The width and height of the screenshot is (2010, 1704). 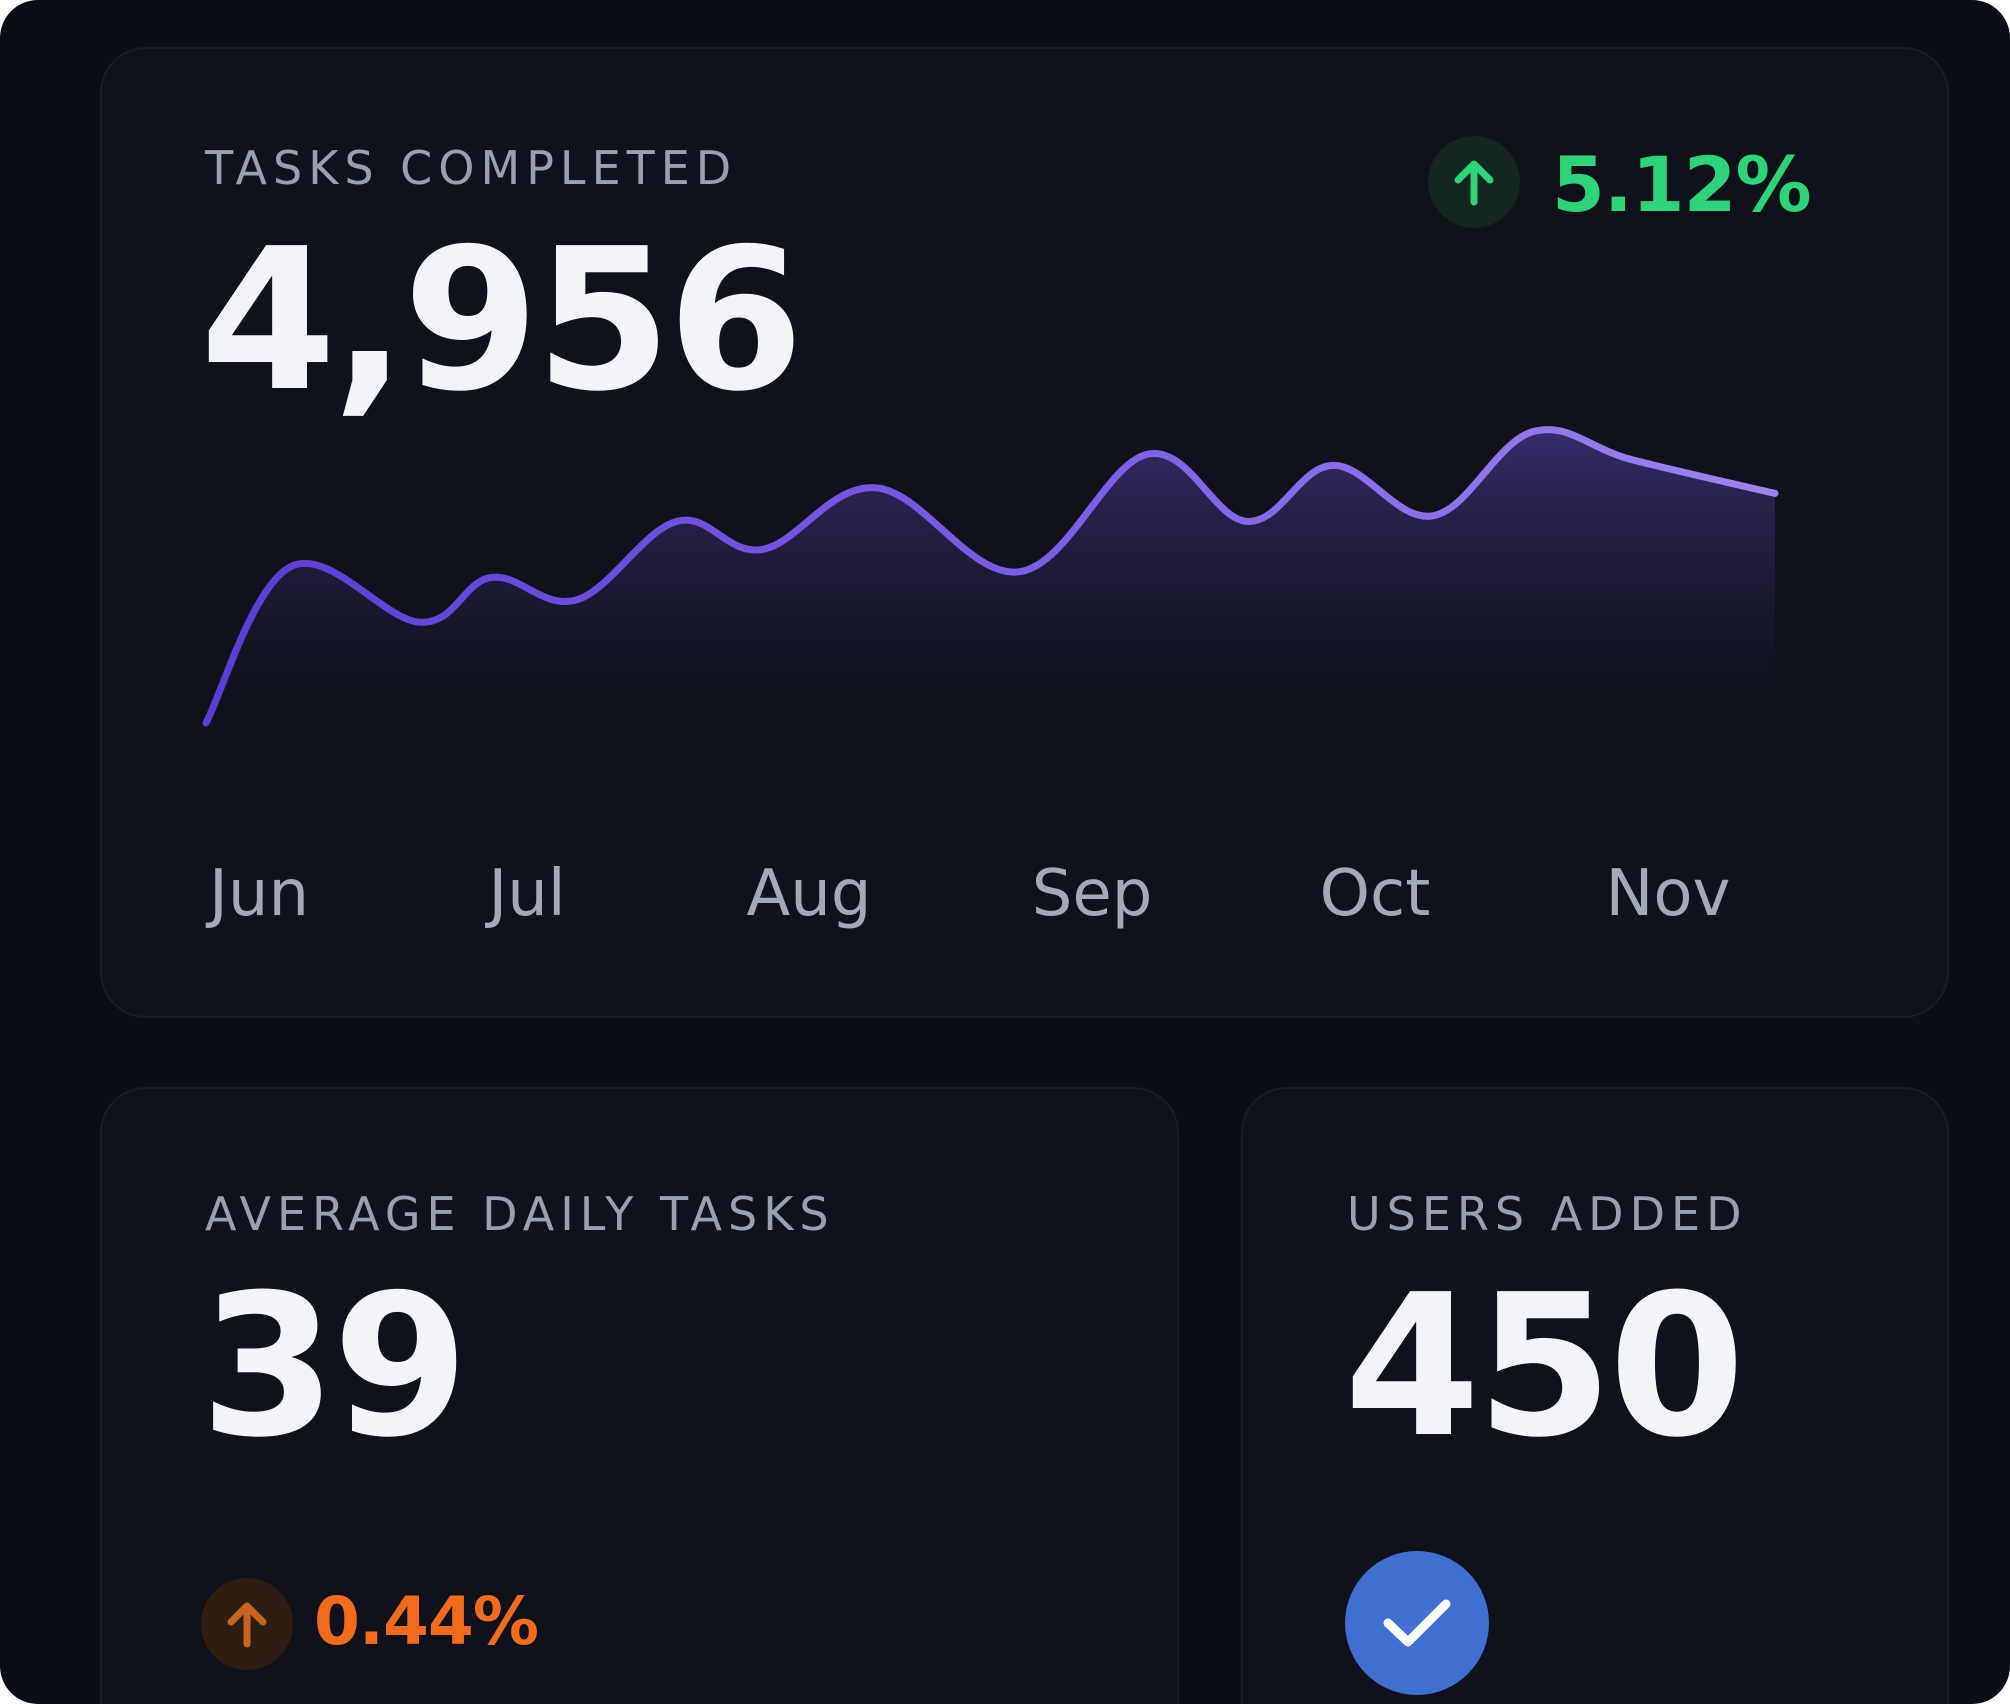 What do you see at coordinates (809, 894) in the screenshot?
I see `x-tick-label: Aug` at bounding box center [809, 894].